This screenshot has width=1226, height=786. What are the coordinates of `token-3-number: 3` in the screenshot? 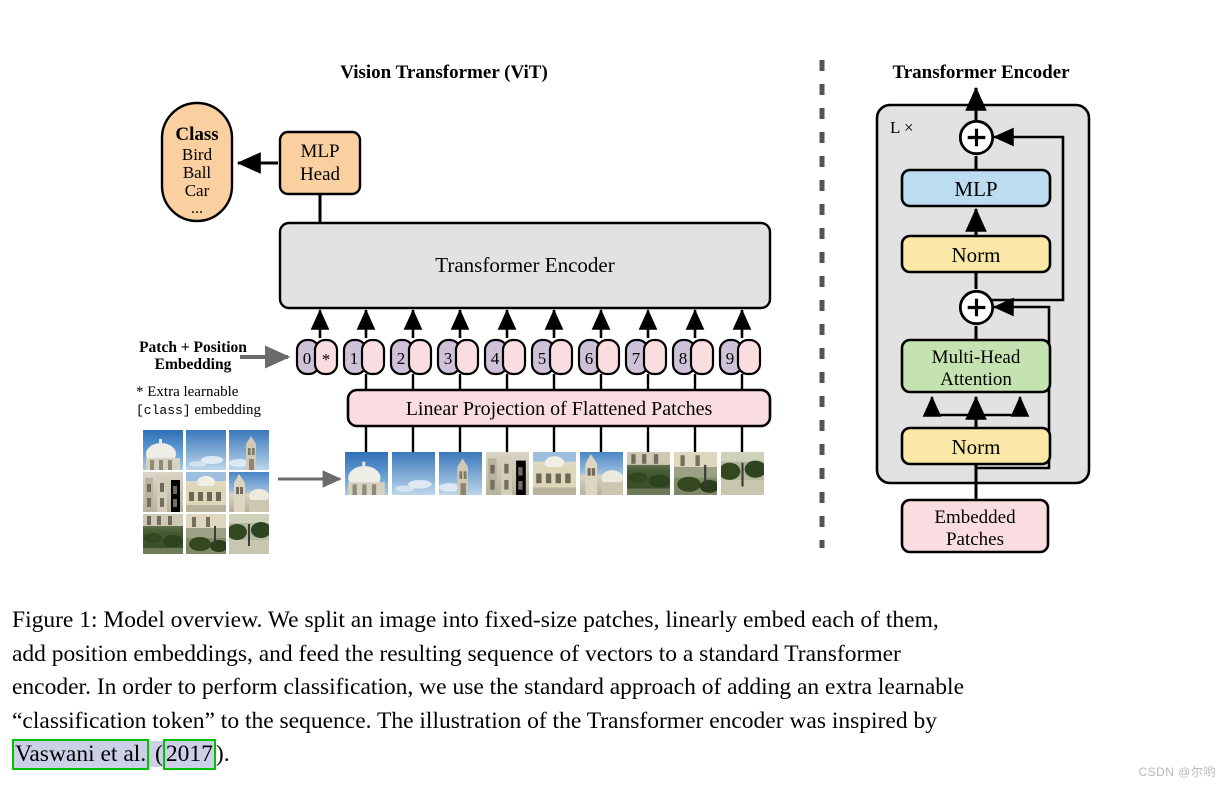 It's located at (448, 358).